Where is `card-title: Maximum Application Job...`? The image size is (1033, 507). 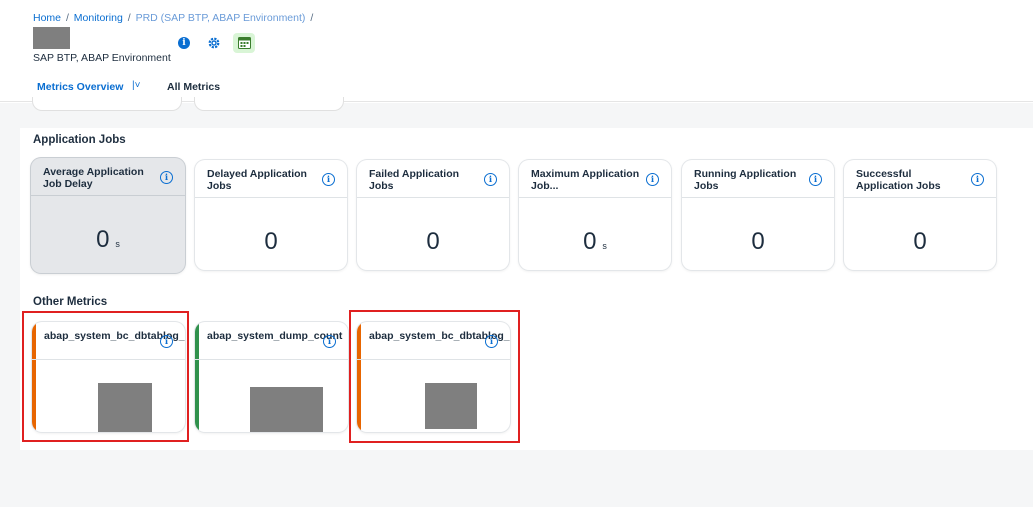
card-title: Maximum Application Job... is located at coordinates (585, 180).